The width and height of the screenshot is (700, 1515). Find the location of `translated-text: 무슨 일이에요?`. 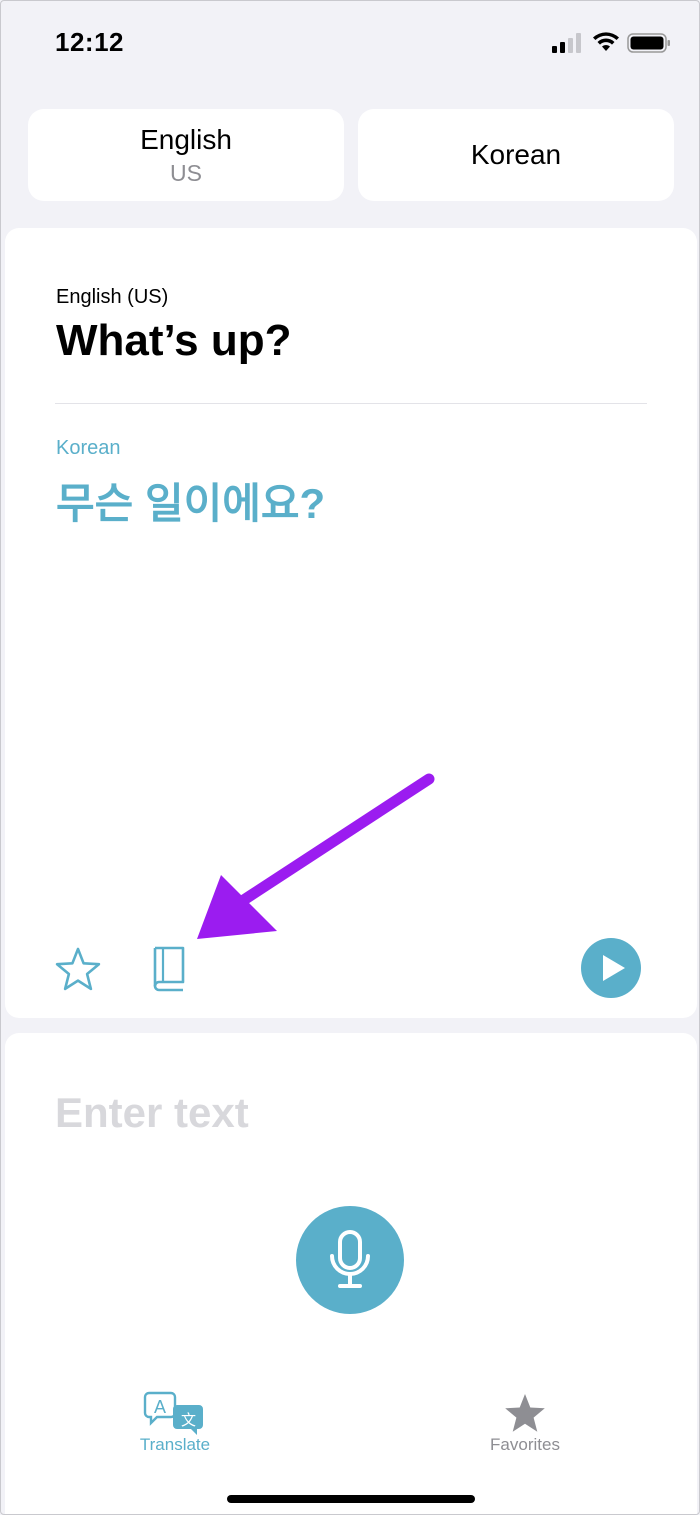

translated-text: 무슨 일이에요? is located at coordinates (191, 503).